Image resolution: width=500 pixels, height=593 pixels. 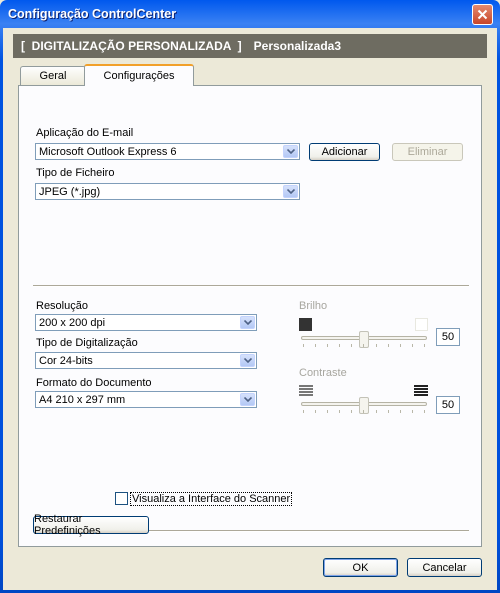 I want to click on remove-email-app-button: Eliminar, so click(x=427, y=152).